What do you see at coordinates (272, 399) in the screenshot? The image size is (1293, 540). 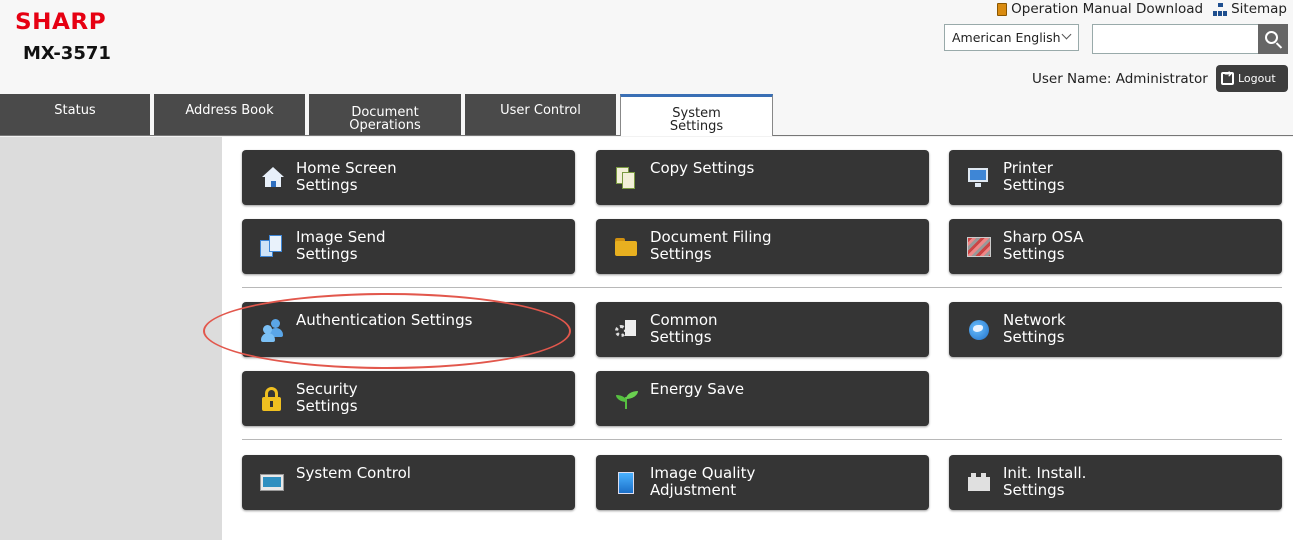 I see `lock-icon` at bounding box center [272, 399].